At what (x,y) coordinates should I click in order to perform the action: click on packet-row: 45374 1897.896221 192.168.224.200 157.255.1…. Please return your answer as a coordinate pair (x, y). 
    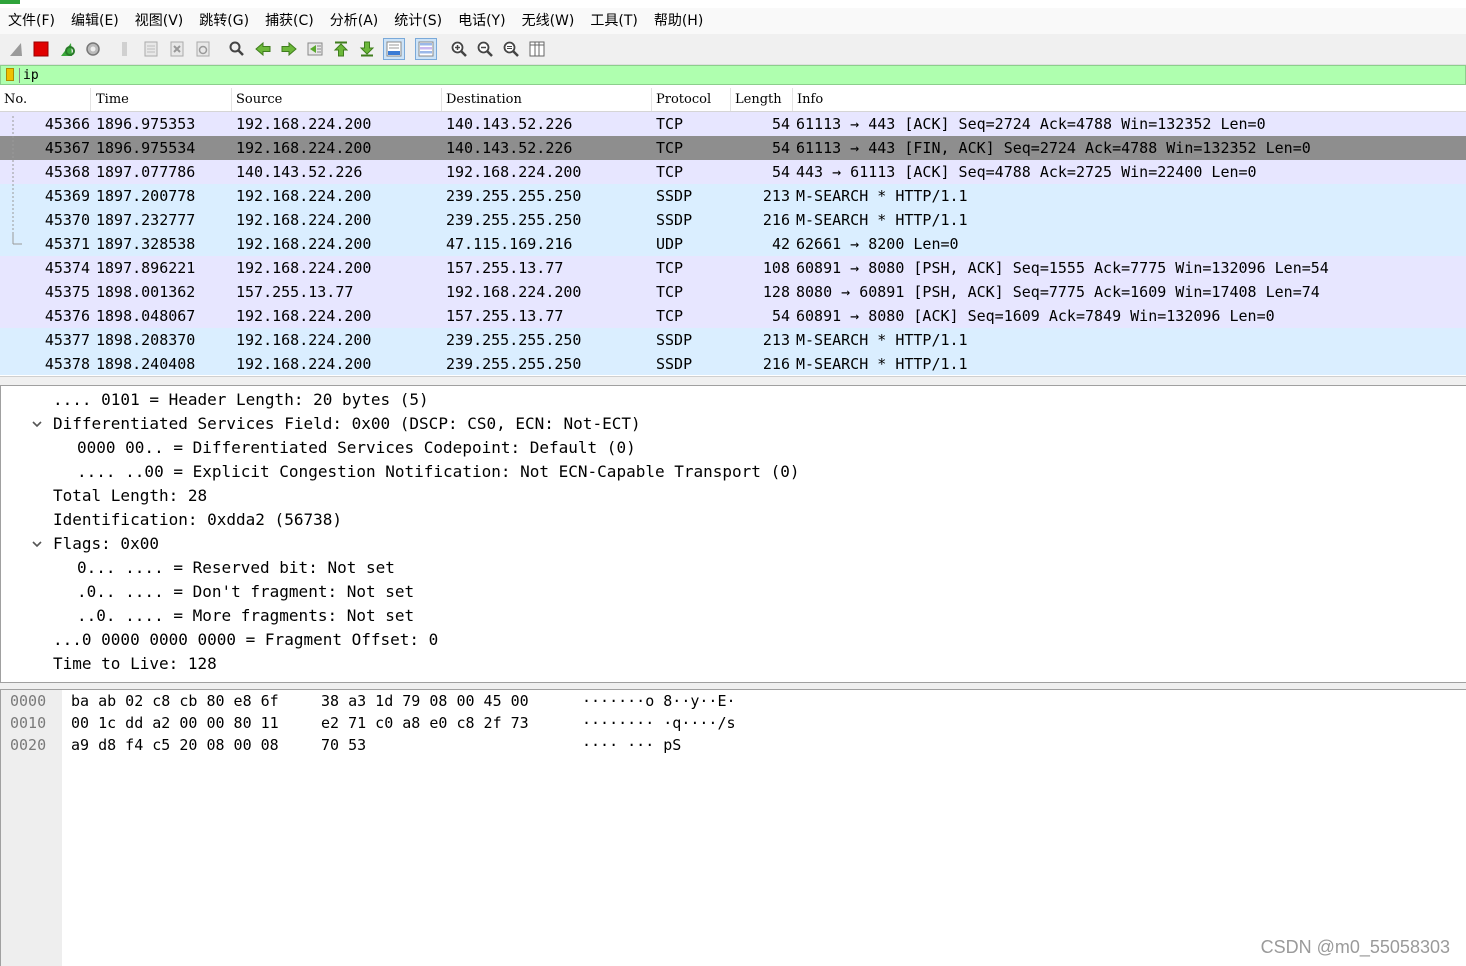
    Looking at the image, I should click on (733, 268).